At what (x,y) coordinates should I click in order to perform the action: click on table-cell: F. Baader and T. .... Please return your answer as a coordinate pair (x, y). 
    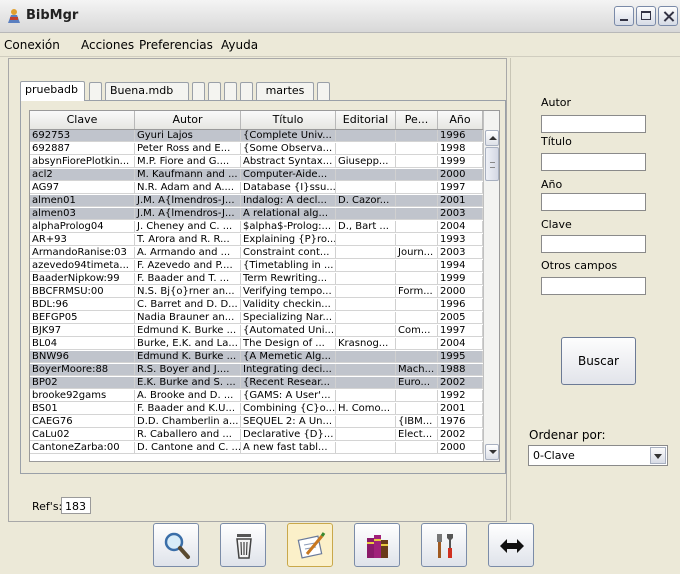
    Looking at the image, I should click on (188, 278).